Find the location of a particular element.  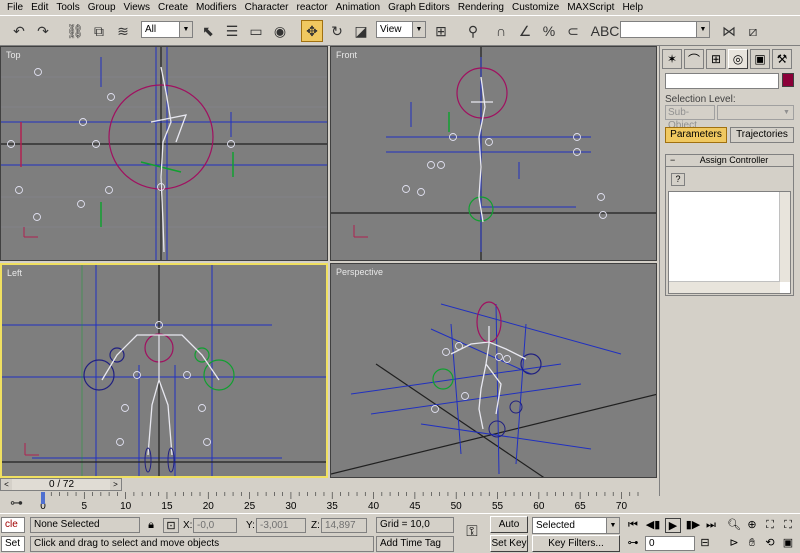

menu-item-maxscript: MAXScript is located at coordinates (590, 7).